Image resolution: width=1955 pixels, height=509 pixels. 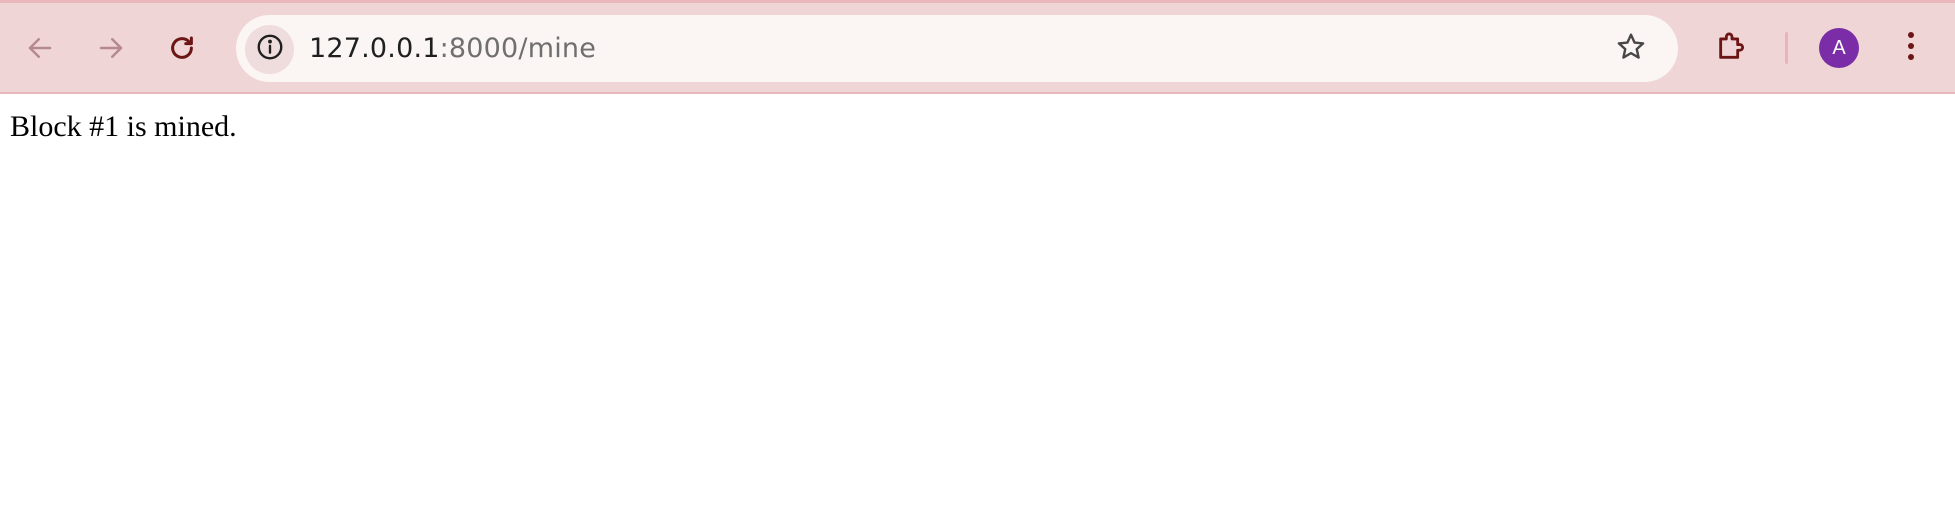 I want to click on info-icon, so click(x=270, y=49).